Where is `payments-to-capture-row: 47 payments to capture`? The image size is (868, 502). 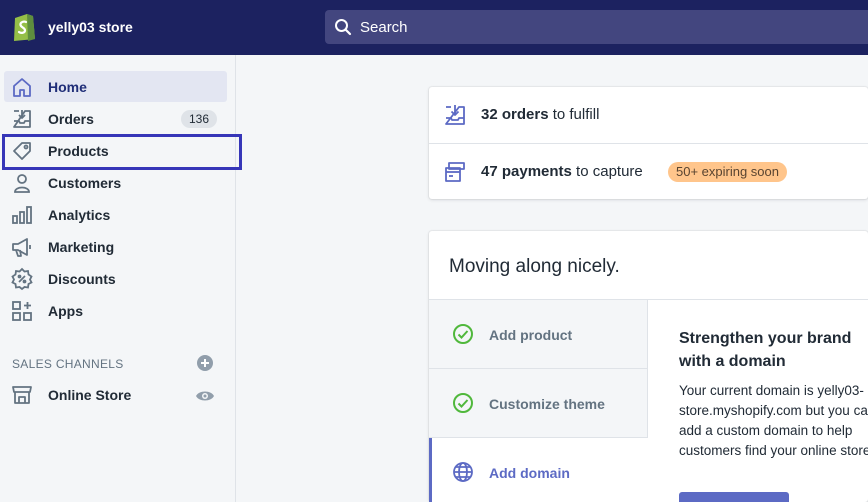 payments-to-capture-row: 47 payments to capture is located at coordinates (648, 171).